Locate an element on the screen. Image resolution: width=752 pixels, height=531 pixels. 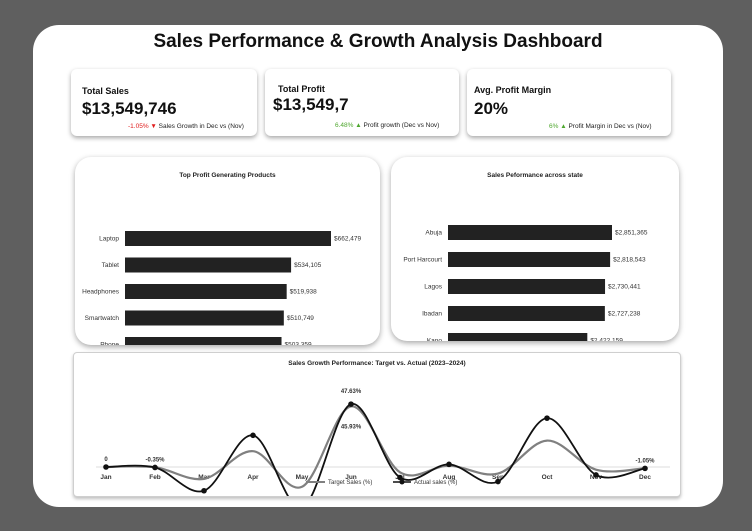
line-data-label: 47.63% is located at coordinates (351, 392).